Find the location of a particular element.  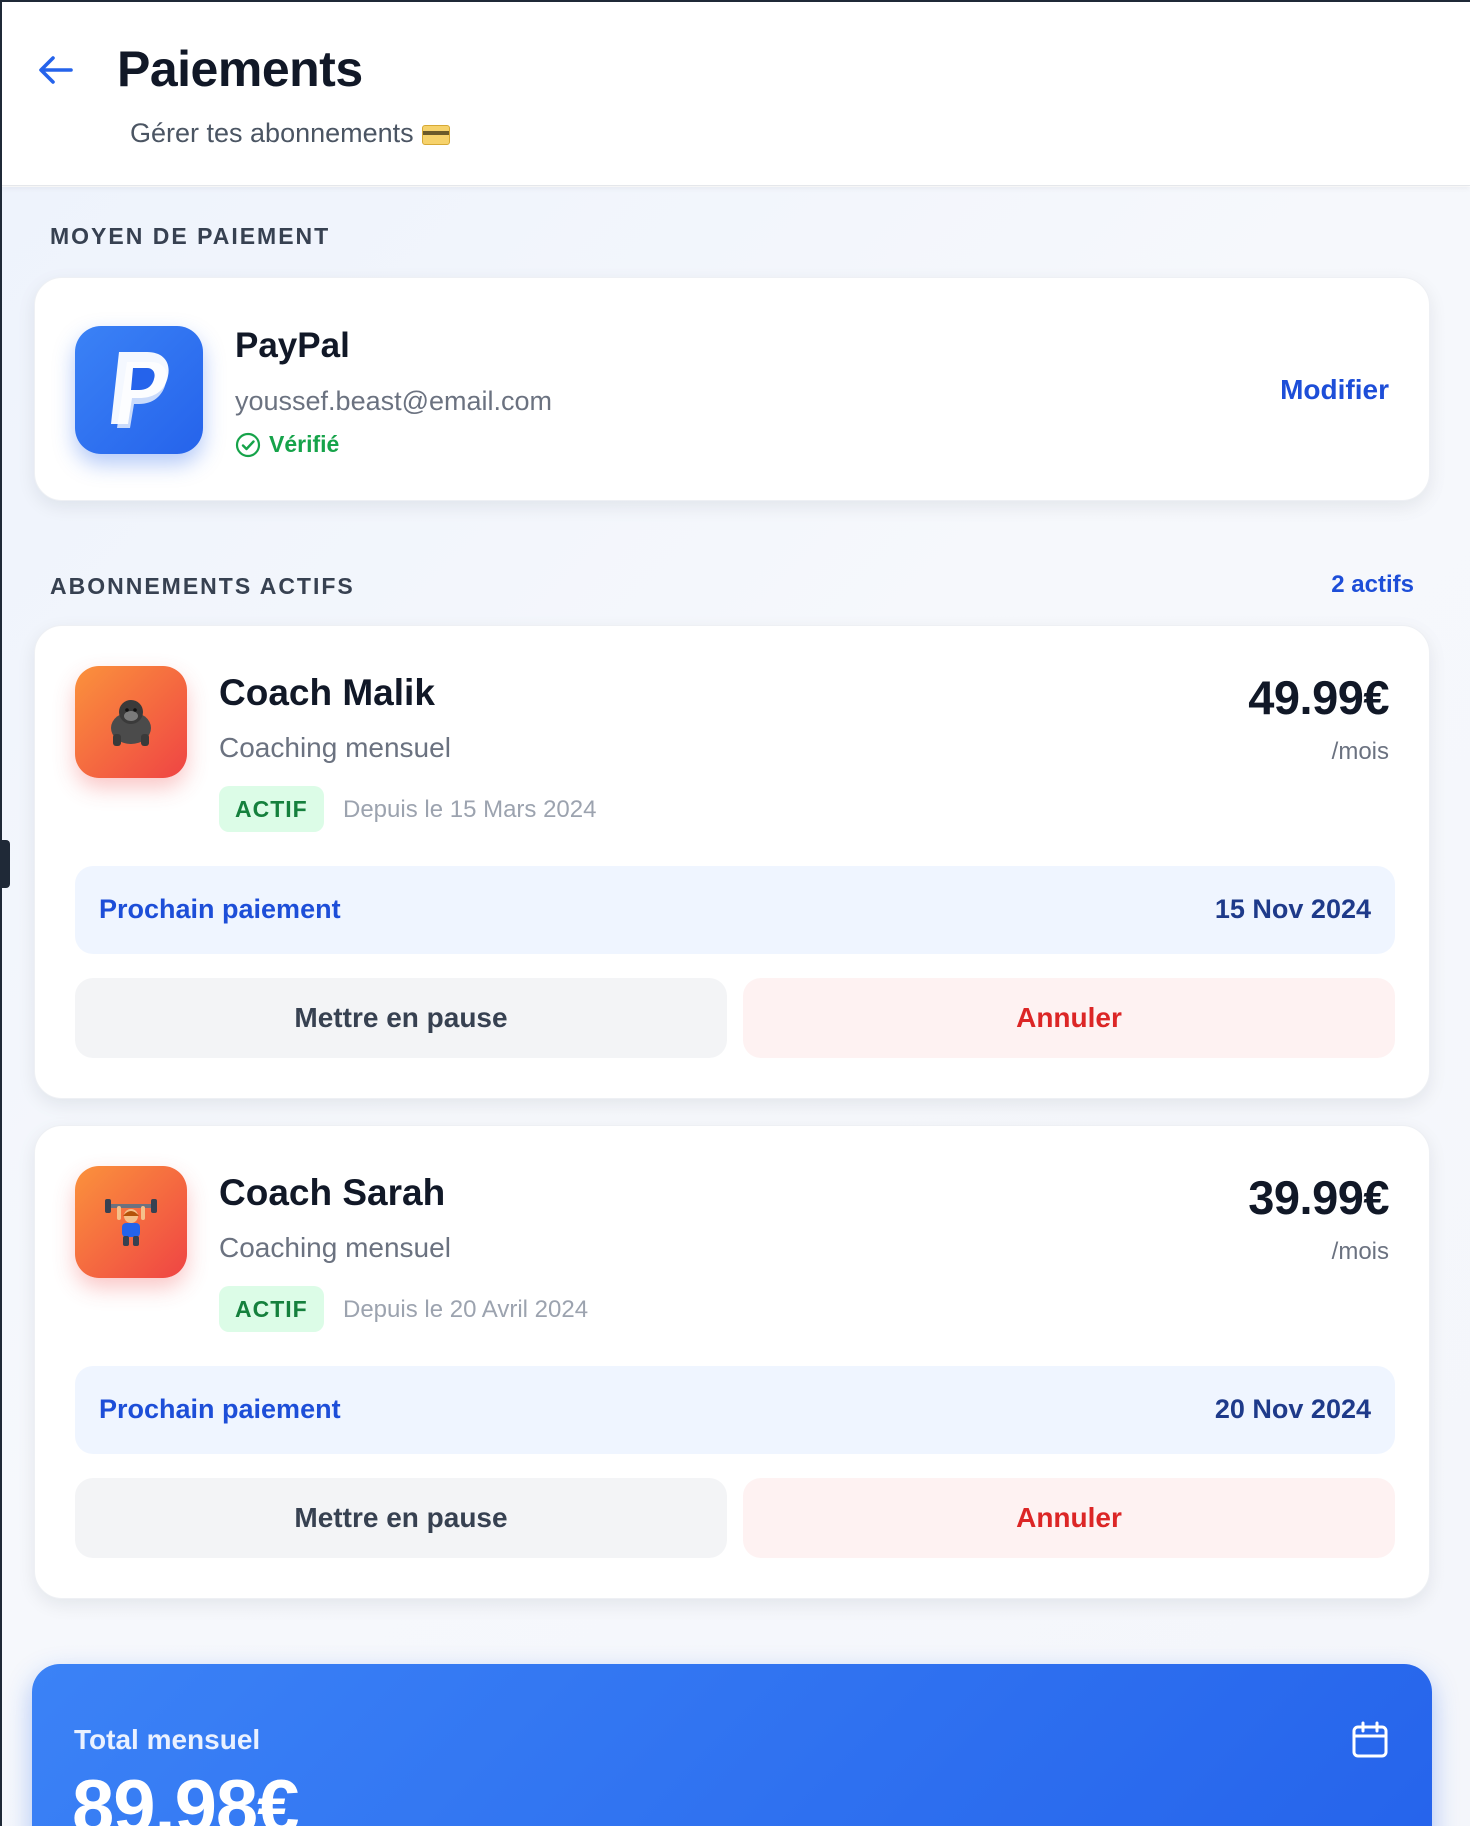

side-handle is located at coordinates (5, 864).